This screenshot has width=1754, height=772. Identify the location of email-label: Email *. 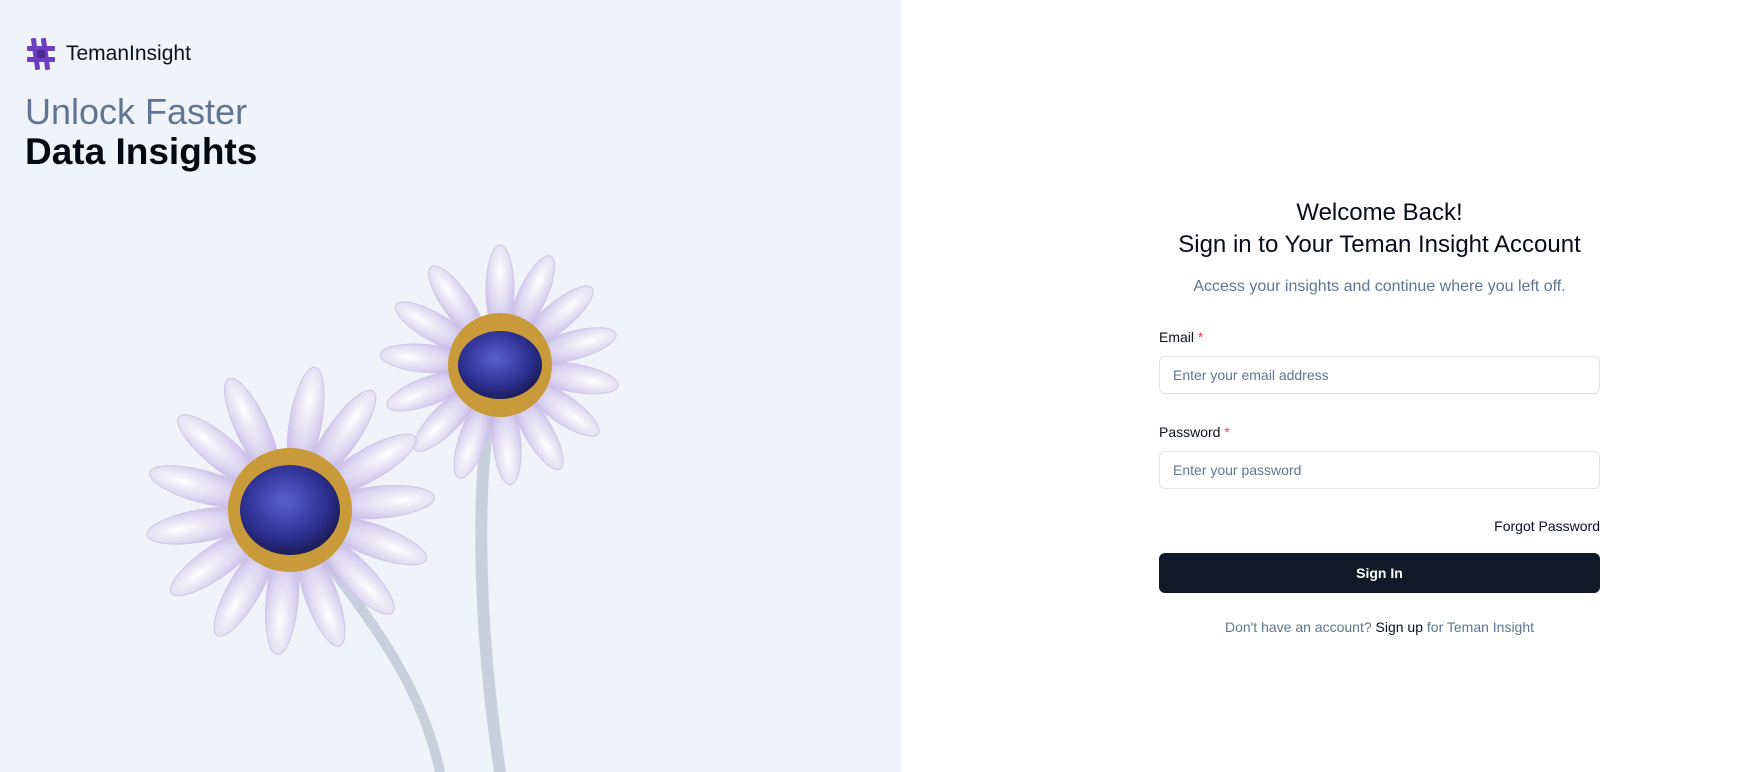
(1379, 337).